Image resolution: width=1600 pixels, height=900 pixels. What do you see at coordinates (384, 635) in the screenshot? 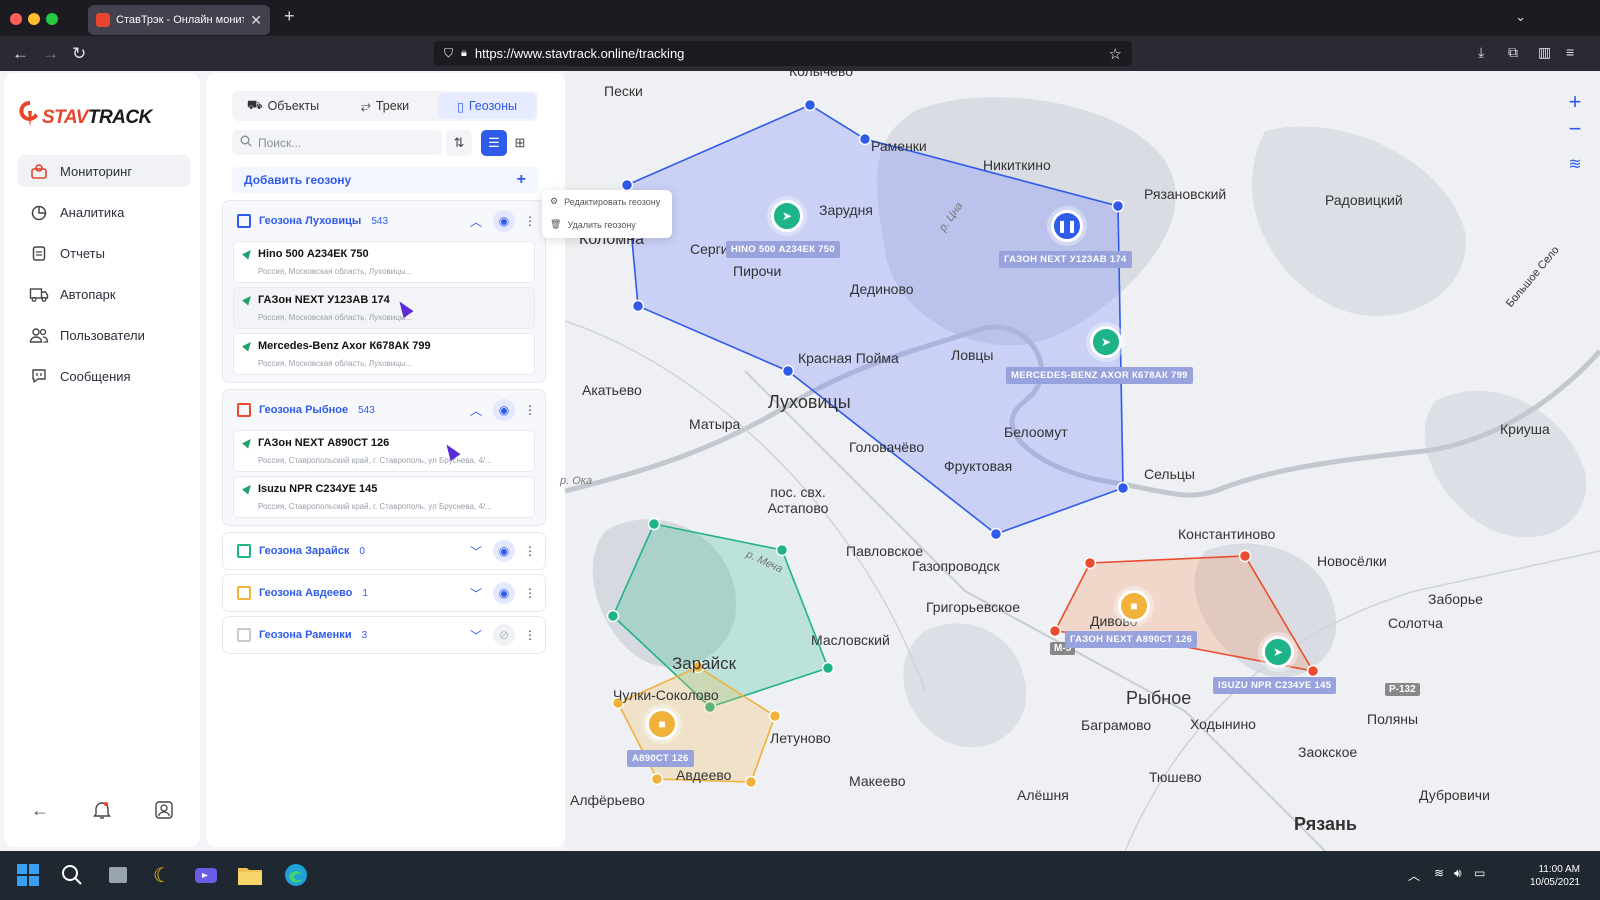
I see `geozone-header: Геозона Раменки 3 ﹀ ⊘ ⋮` at bounding box center [384, 635].